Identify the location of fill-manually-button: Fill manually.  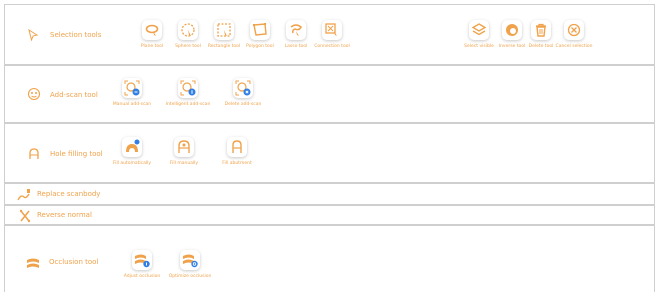
(184, 151).